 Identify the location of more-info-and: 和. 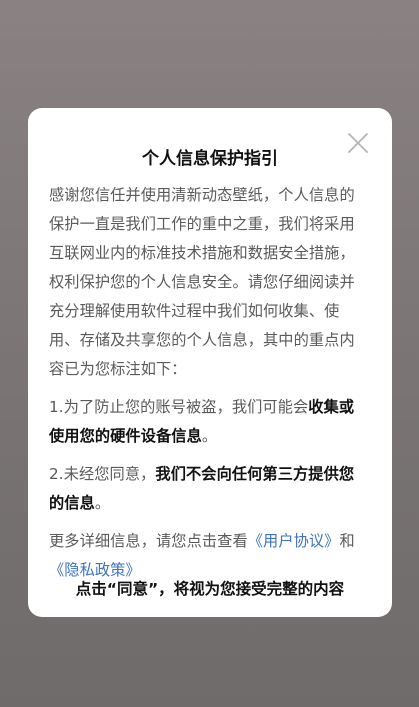
(347, 541).